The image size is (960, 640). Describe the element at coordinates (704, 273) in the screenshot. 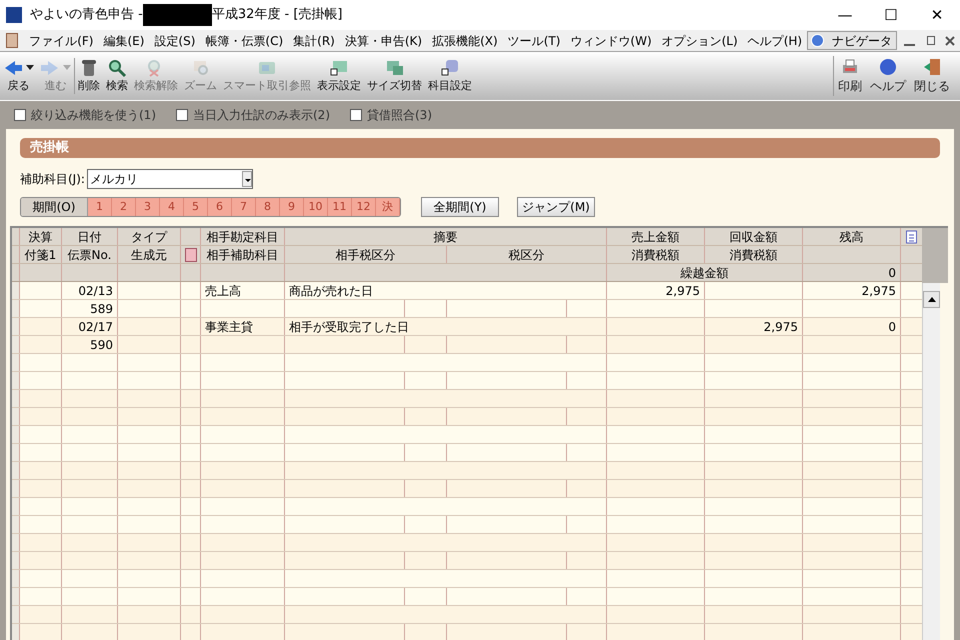

I see `column-header: 繰越金額` at that location.